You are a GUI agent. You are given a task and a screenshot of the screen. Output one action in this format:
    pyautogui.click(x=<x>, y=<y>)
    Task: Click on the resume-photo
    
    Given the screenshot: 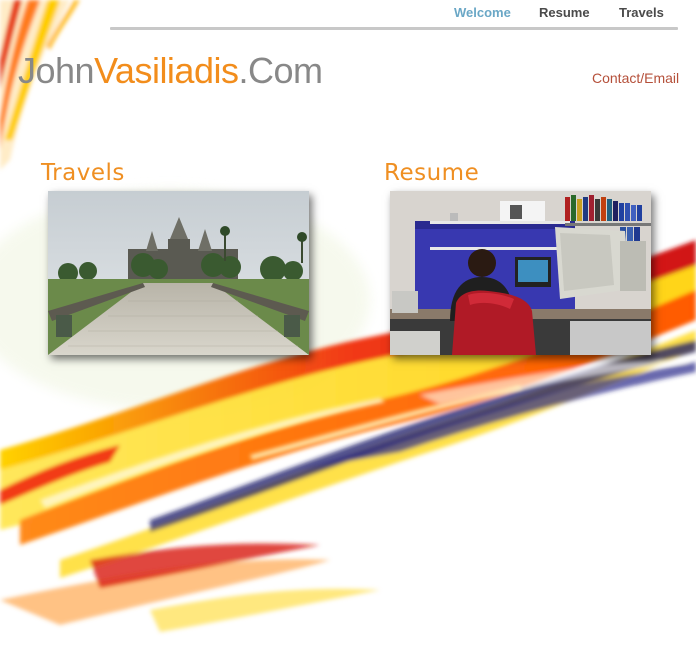 What is the action you would take?
    pyautogui.click(x=520, y=273)
    